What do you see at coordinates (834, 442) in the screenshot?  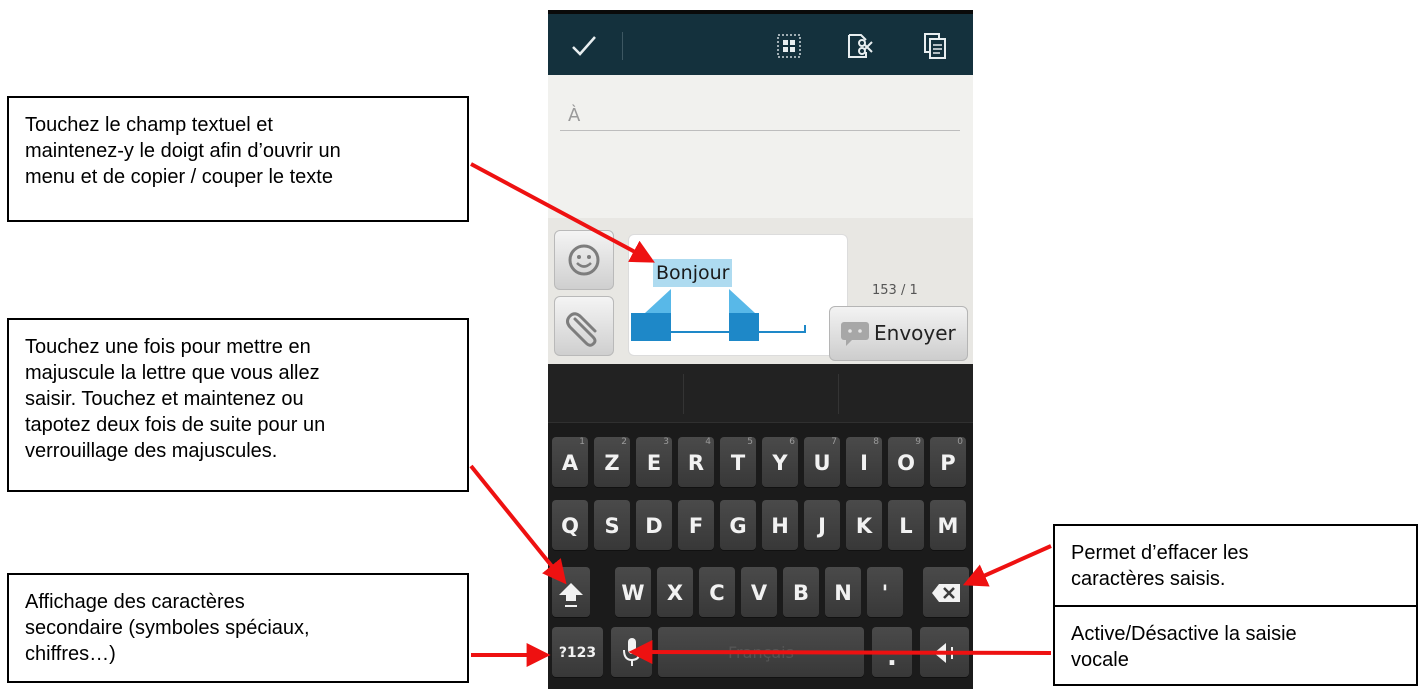 I see `key-hint: 7` at bounding box center [834, 442].